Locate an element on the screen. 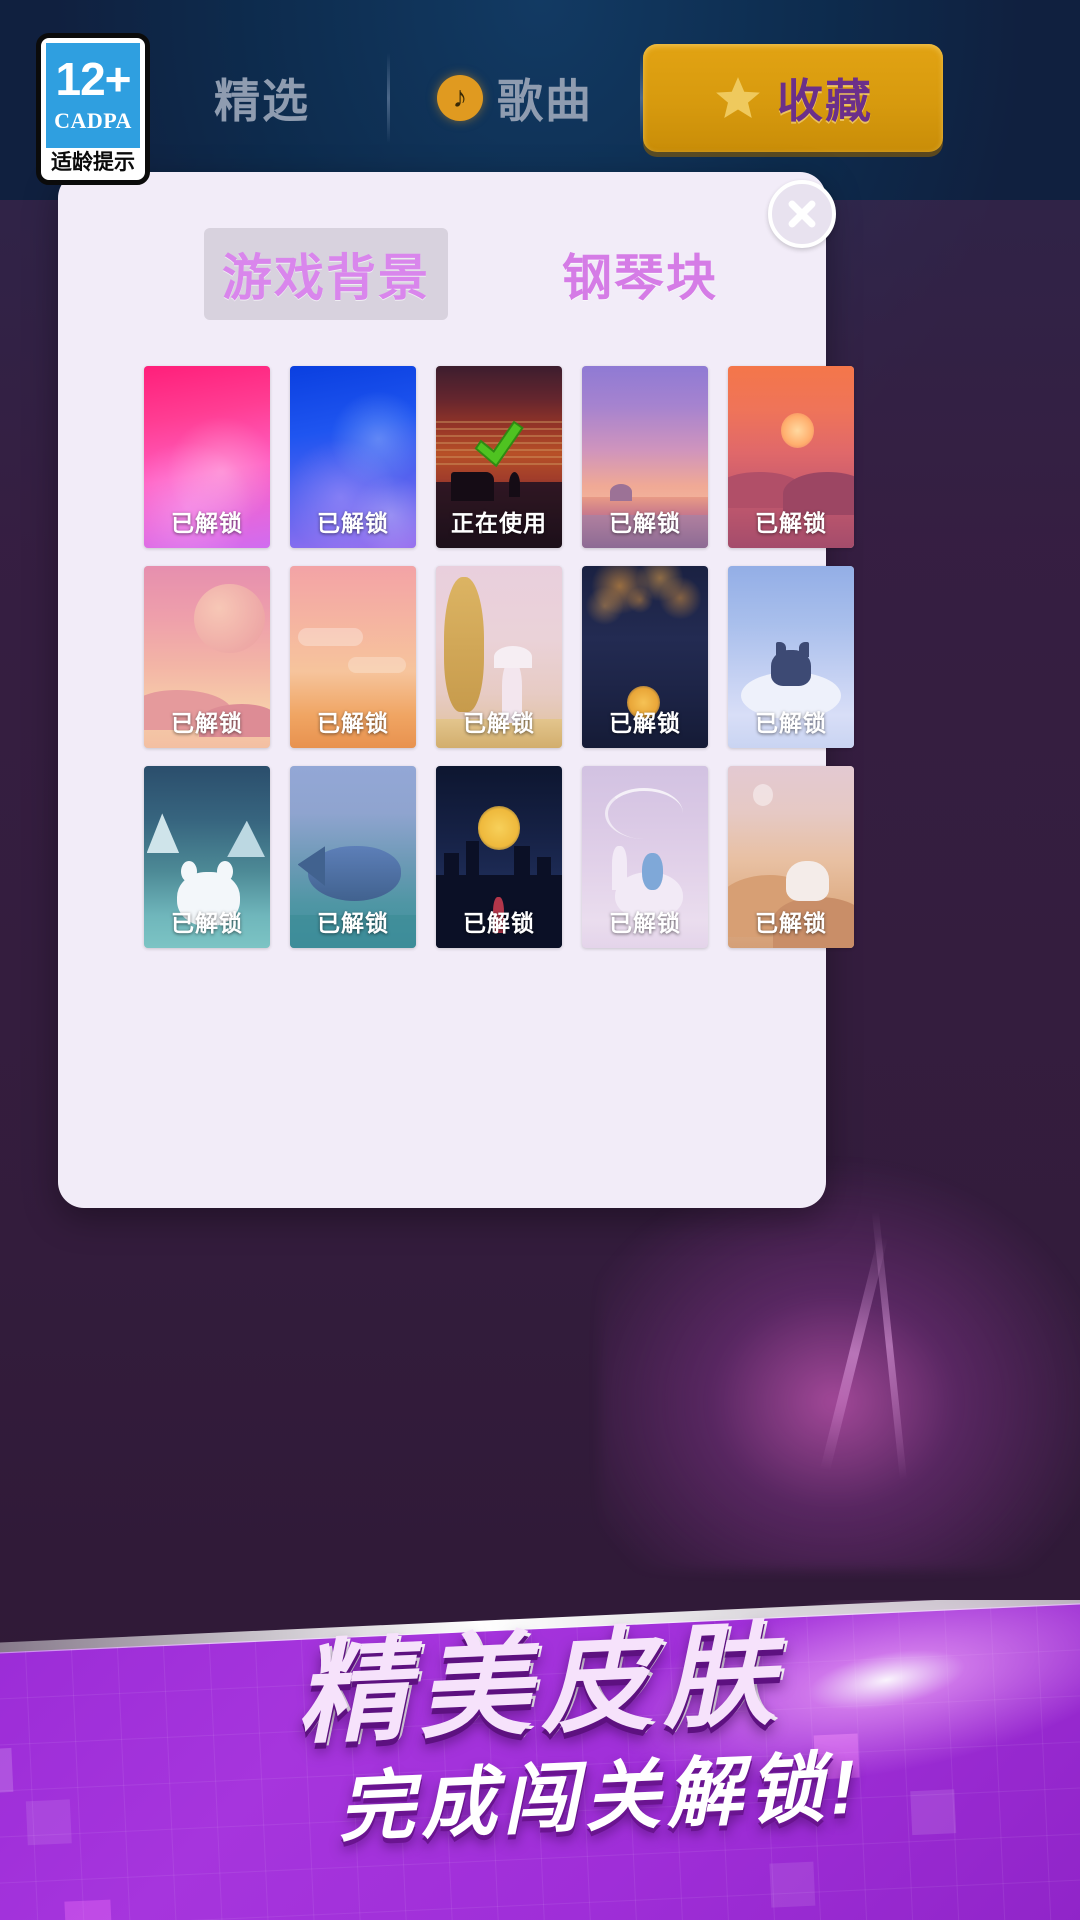  modal-tabs: 游戏背景 钢琴块 is located at coordinates (442, 246).